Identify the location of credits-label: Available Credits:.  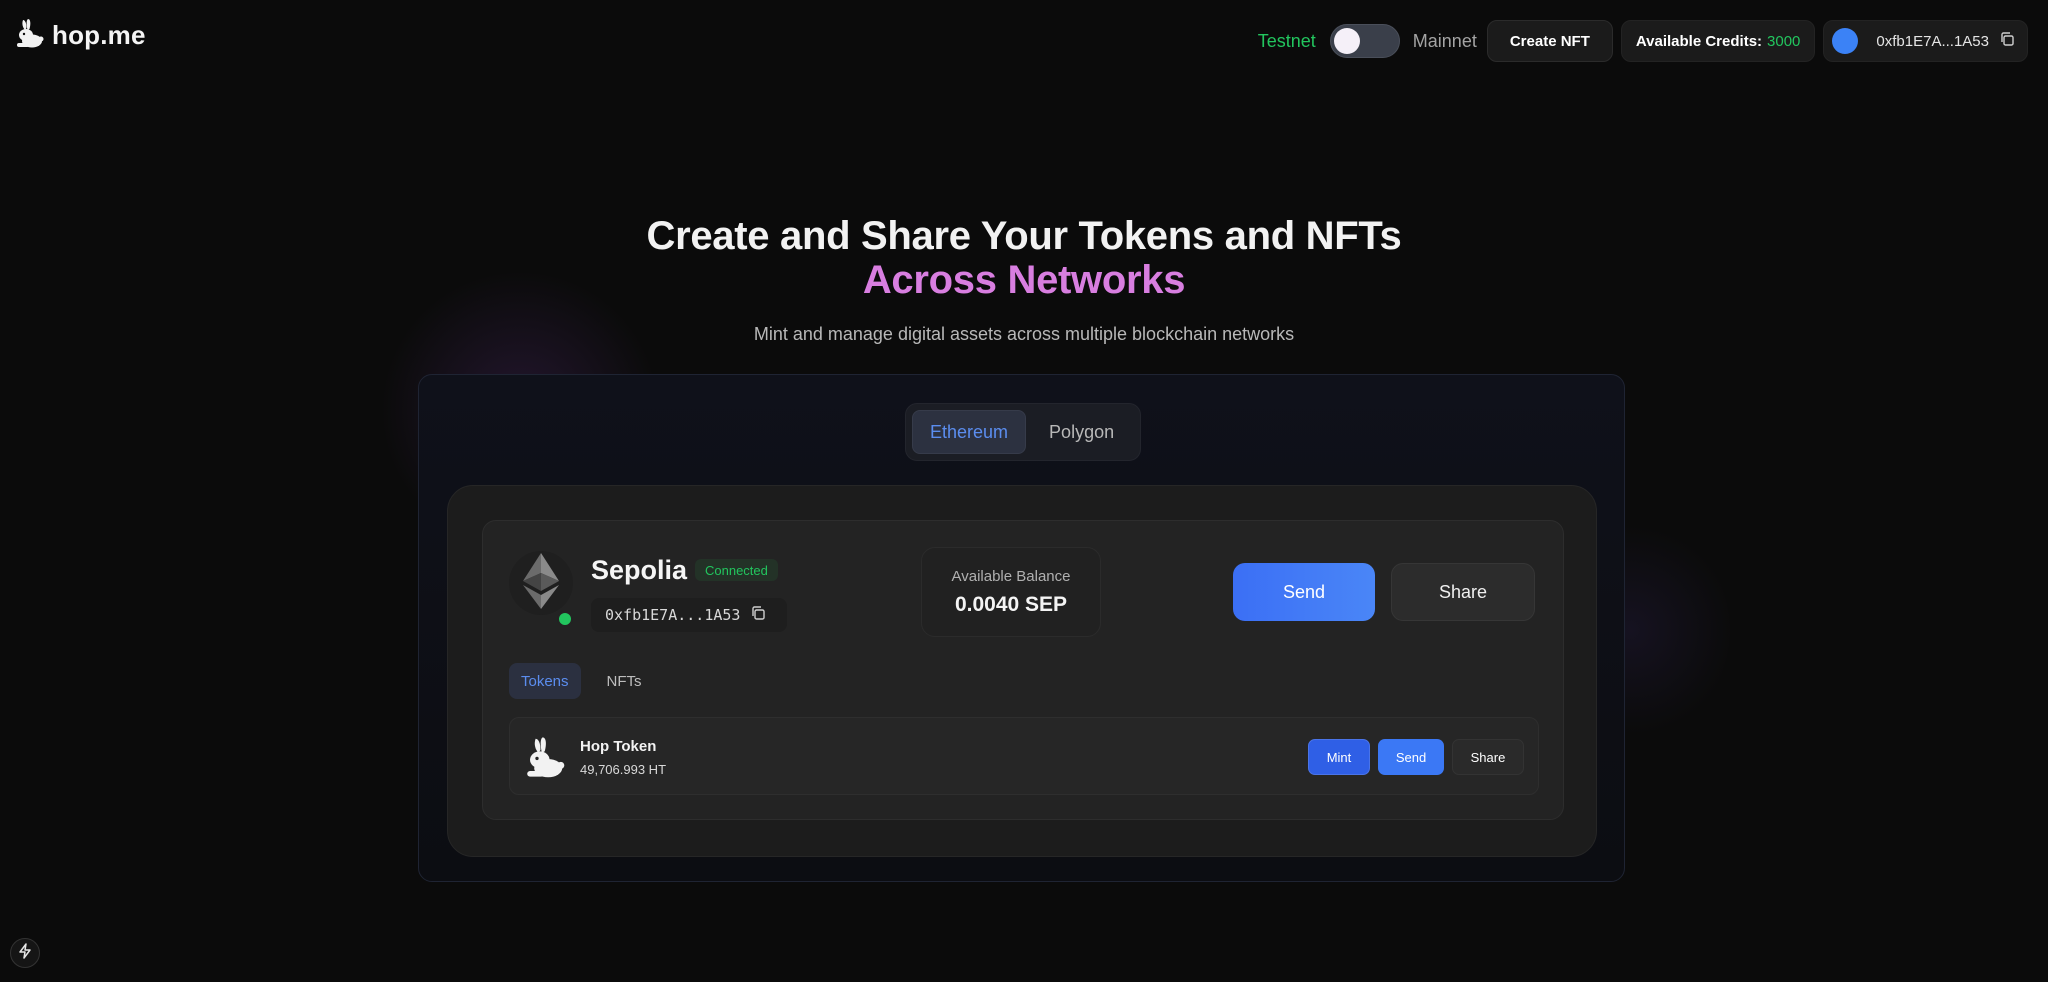
(1699, 41).